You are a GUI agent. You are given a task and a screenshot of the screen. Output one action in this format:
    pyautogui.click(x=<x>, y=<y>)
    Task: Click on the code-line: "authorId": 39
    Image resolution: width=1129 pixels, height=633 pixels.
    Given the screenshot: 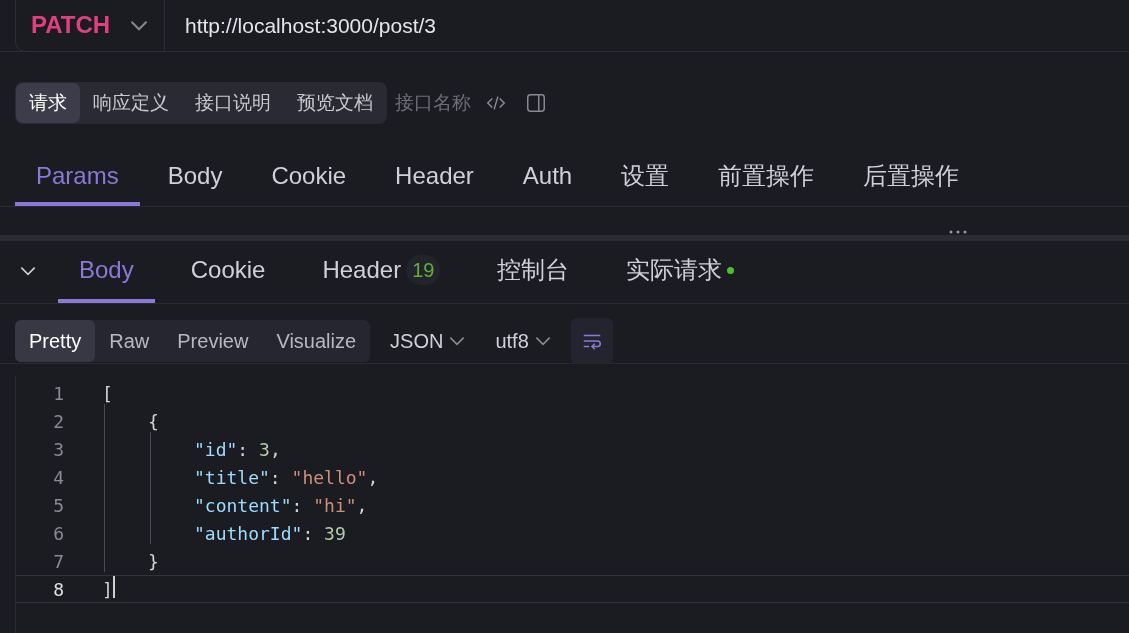 What is the action you would take?
    pyautogui.click(x=269, y=533)
    